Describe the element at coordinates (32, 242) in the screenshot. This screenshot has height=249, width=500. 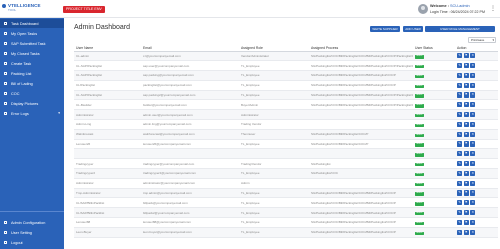
I see `sidebar-item-logout: Logout` at that location.